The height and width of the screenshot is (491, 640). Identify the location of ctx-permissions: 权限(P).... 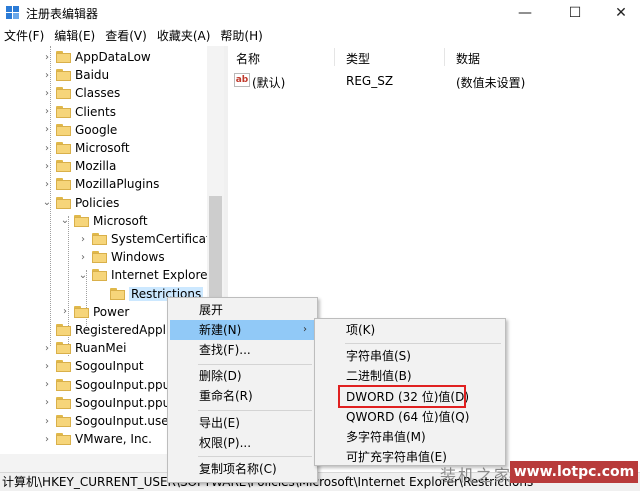
(242, 443).